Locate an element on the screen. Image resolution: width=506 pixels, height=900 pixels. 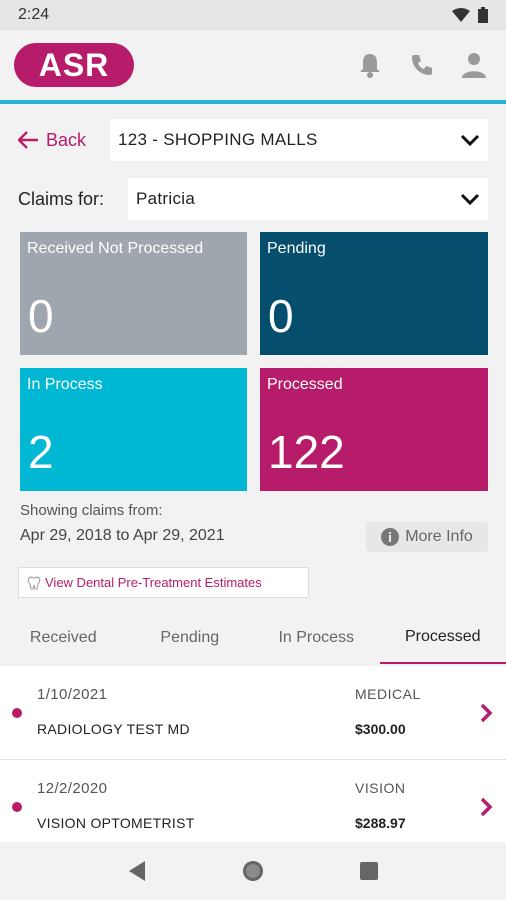
claim-provider: RADIOLOGY TEST MD is located at coordinates (113, 729).